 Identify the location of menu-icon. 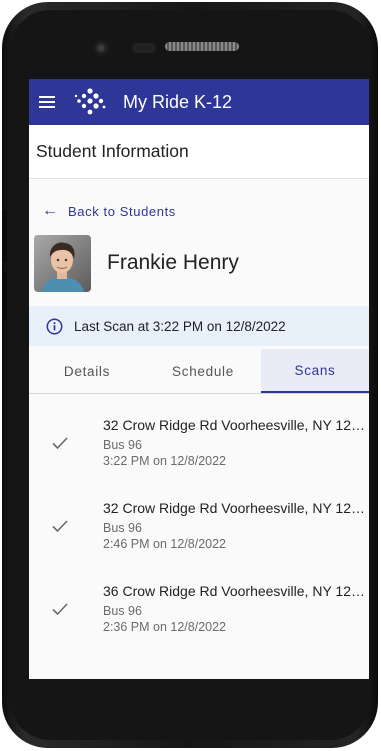
(49, 102).